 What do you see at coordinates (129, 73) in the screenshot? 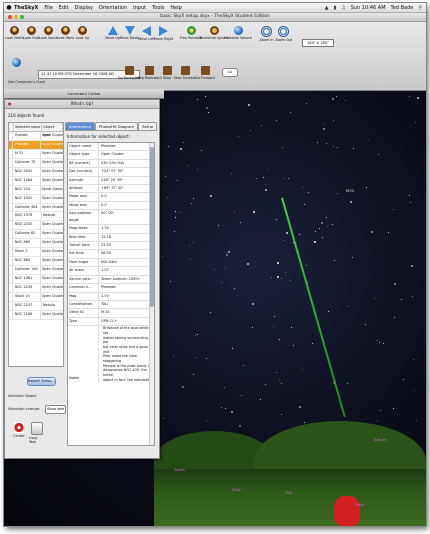
I see `go-backward-button: Go Backward` at bounding box center [129, 73].